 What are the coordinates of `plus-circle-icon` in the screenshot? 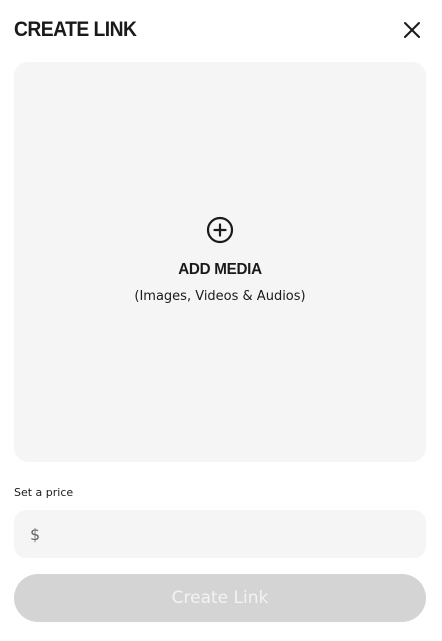 It's located at (220, 229).